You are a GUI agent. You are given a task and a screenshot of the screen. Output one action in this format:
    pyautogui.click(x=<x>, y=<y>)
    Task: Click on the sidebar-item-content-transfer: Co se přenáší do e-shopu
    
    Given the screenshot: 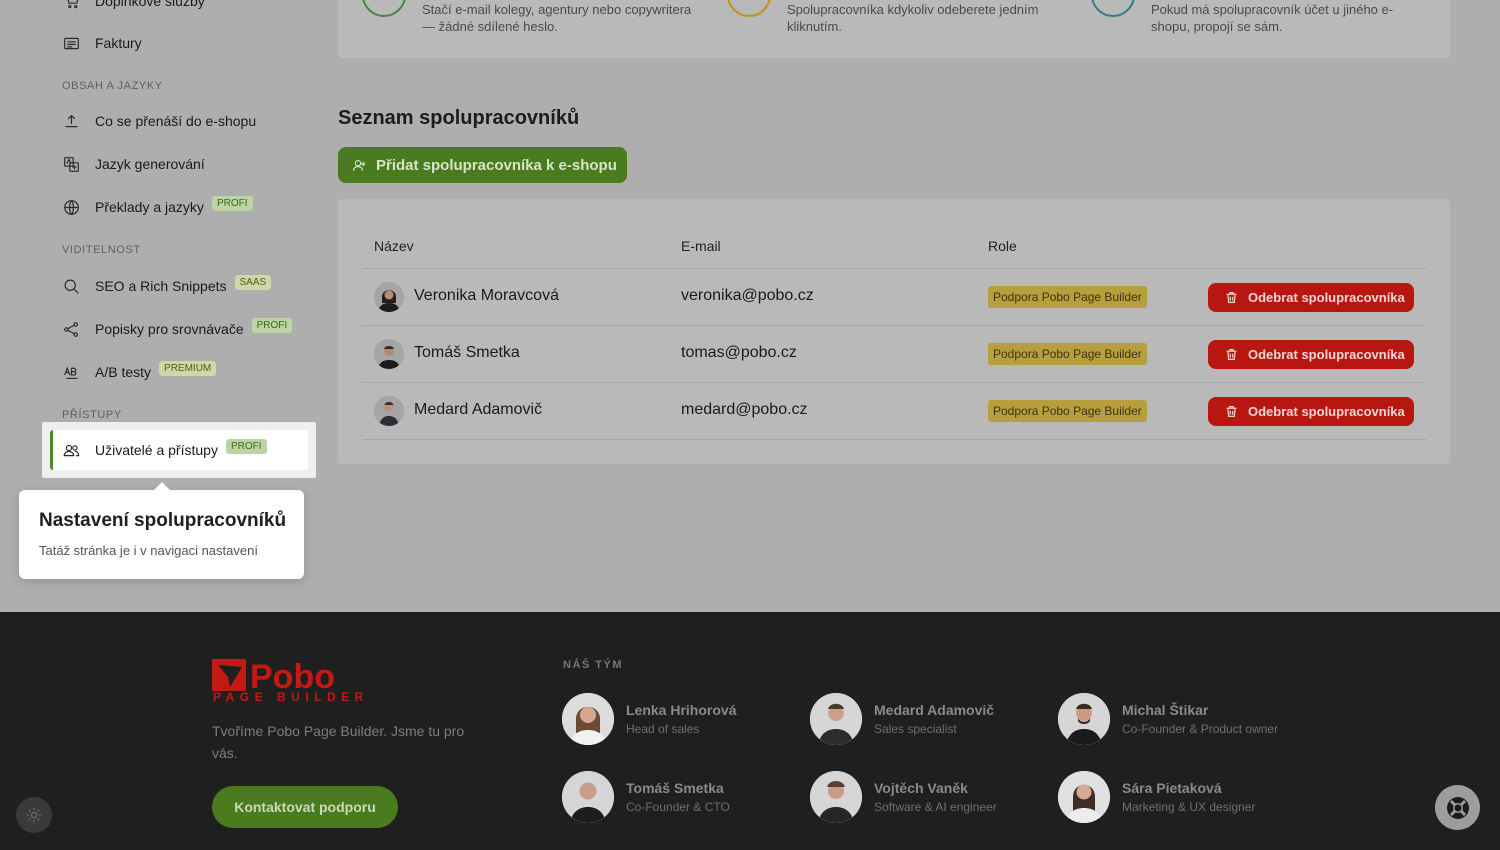 What is the action you would take?
    pyautogui.click(x=159, y=121)
    